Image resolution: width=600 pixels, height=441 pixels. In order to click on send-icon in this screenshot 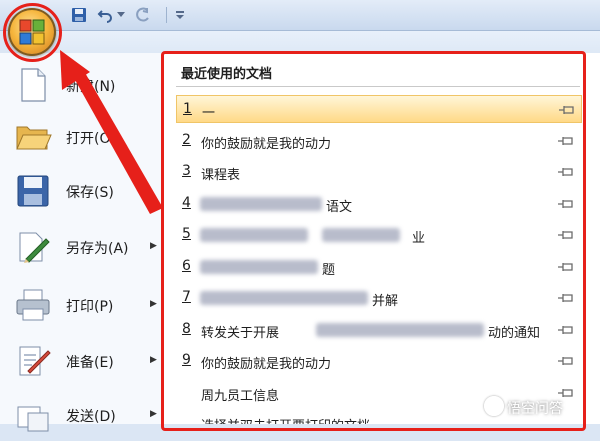, I will do `click(33, 415)`.